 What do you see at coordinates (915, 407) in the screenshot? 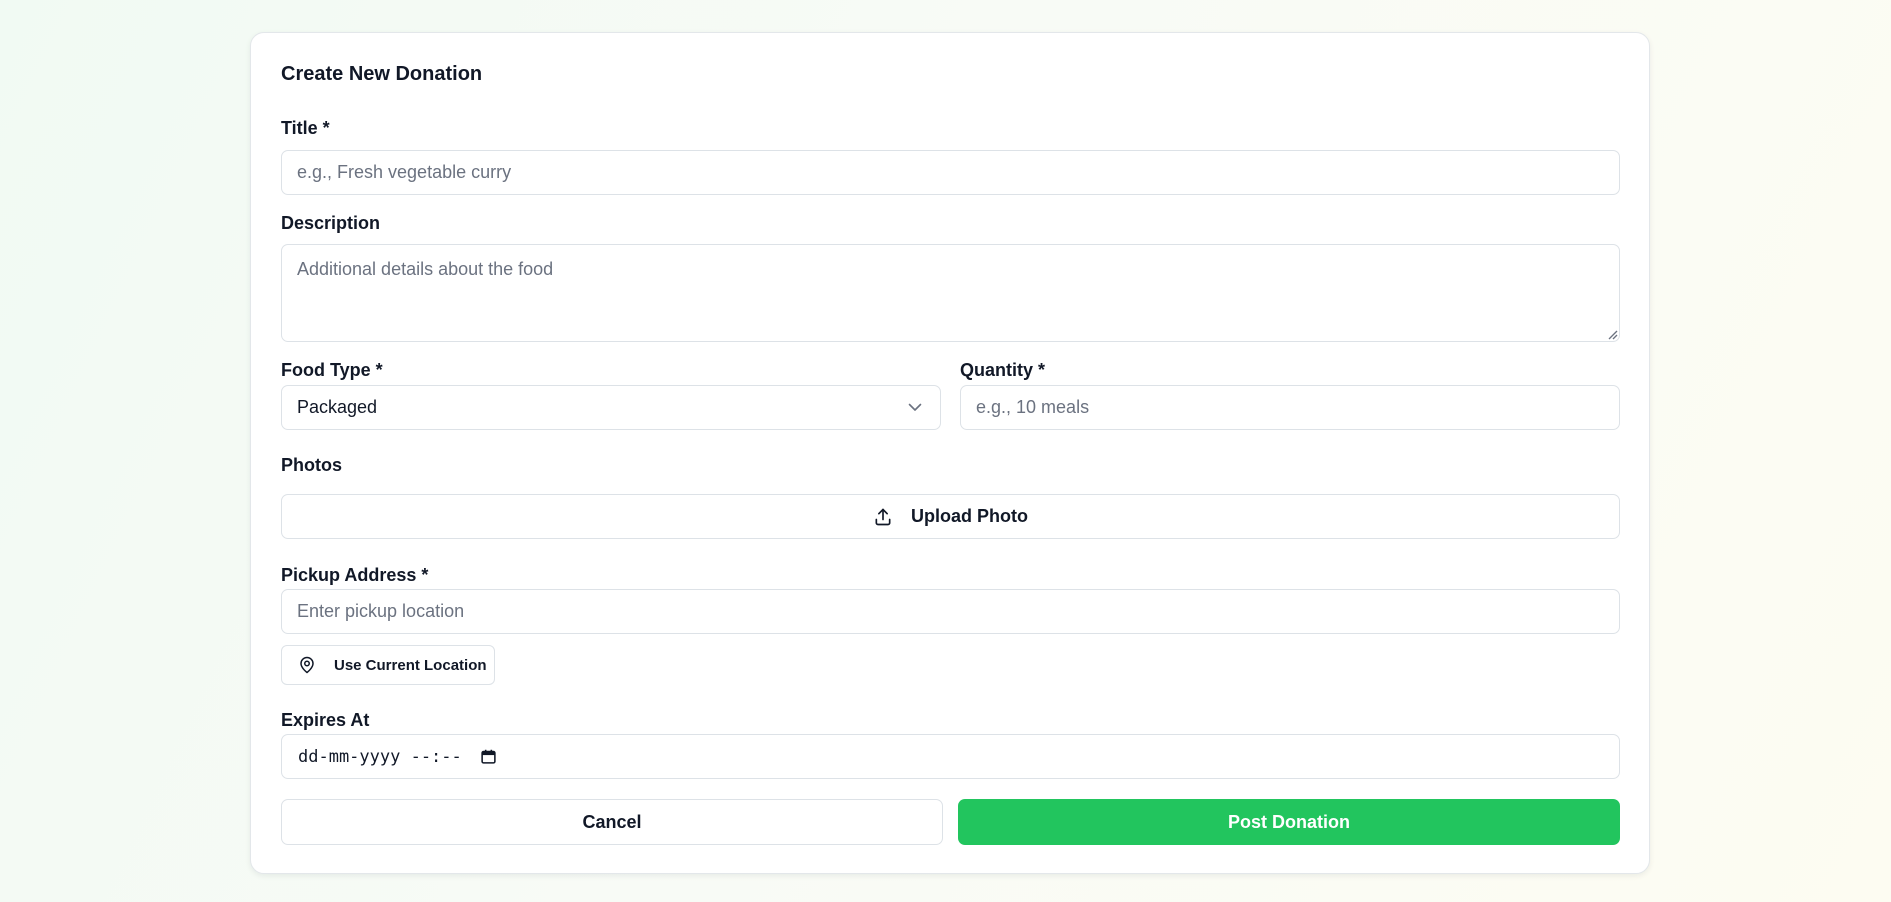
I see `chevron-down-icon` at bounding box center [915, 407].